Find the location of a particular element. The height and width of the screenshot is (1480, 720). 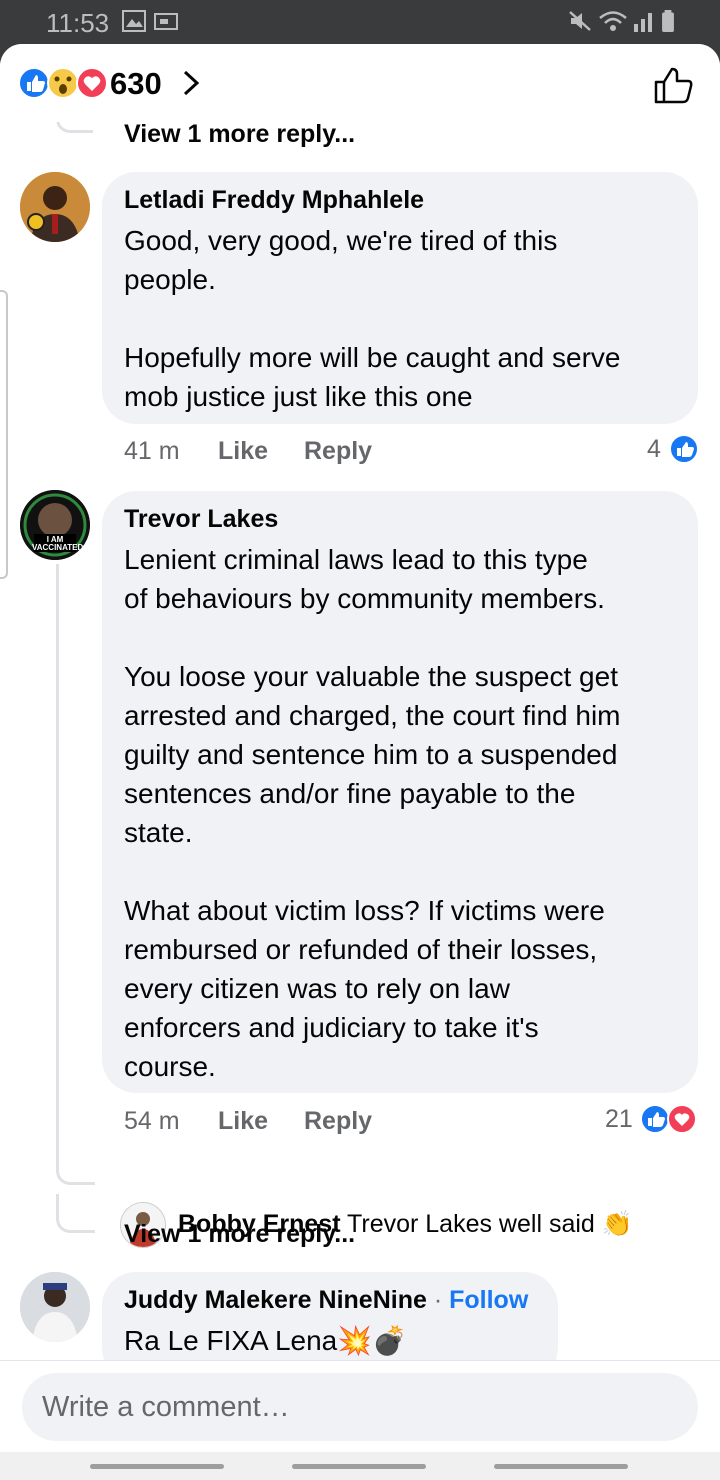

follow-link: Follow is located at coordinates (488, 1300).